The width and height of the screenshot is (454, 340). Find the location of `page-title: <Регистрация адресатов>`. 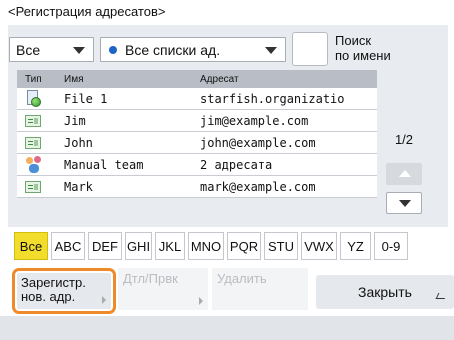

page-title: <Регистрация адресатов> is located at coordinates (87, 11).